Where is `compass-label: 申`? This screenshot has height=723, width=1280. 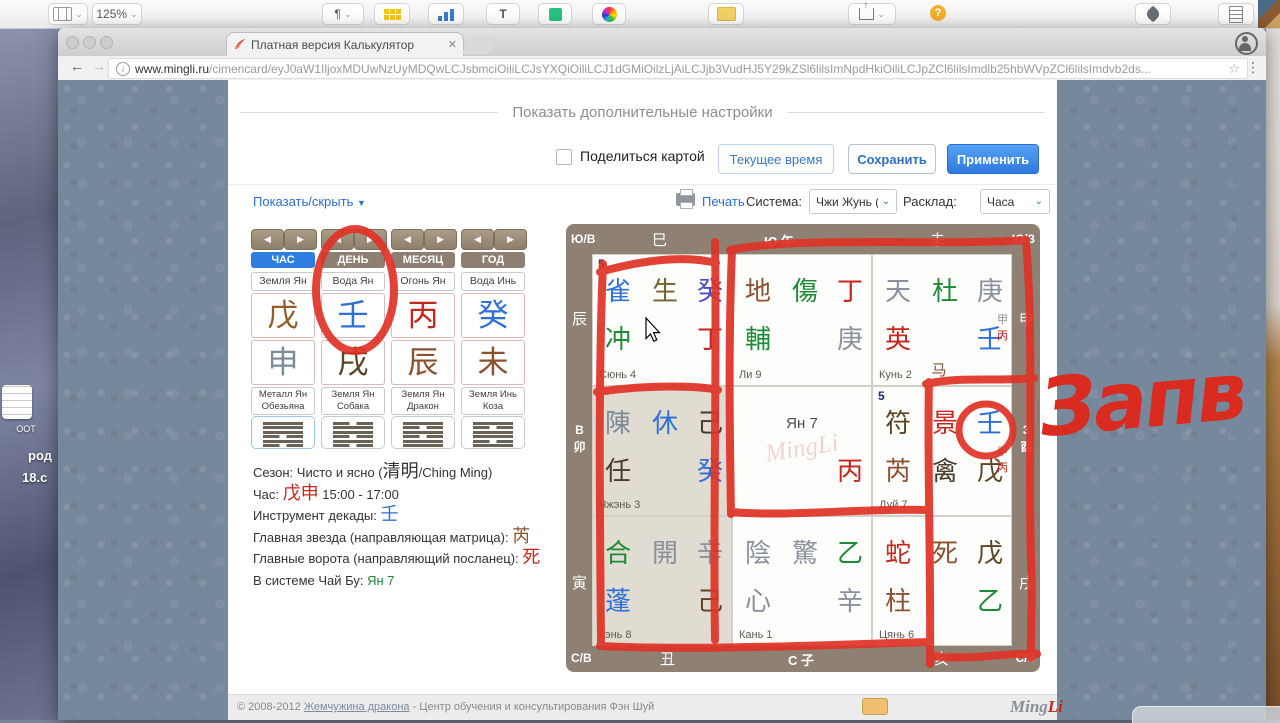
compass-label: 申 is located at coordinates (1026, 319).